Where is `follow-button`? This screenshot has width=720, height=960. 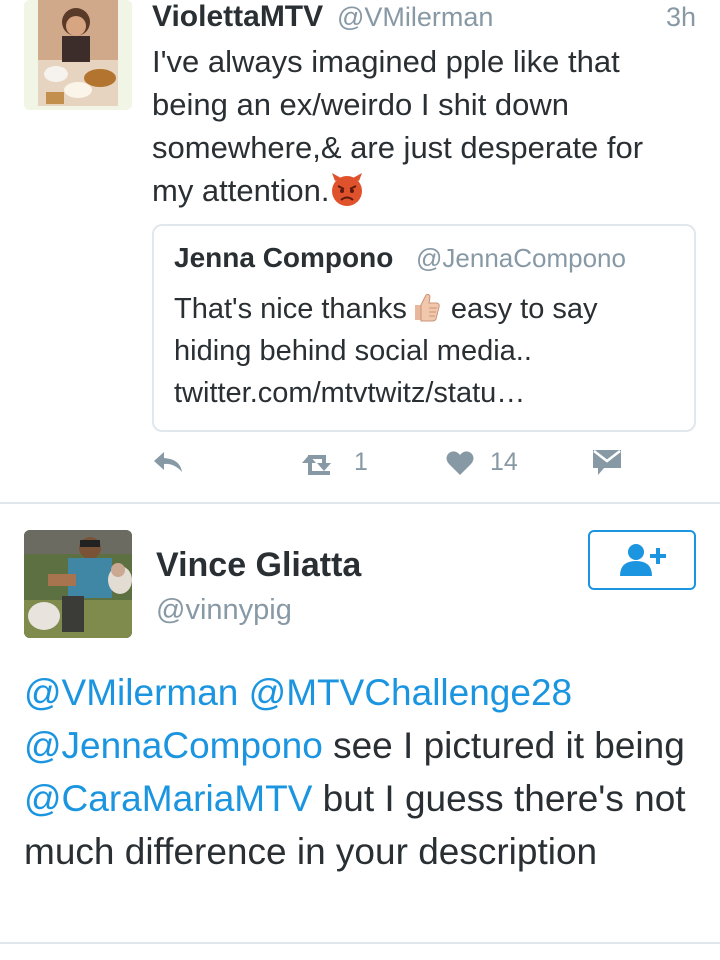
follow-button is located at coordinates (642, 560).